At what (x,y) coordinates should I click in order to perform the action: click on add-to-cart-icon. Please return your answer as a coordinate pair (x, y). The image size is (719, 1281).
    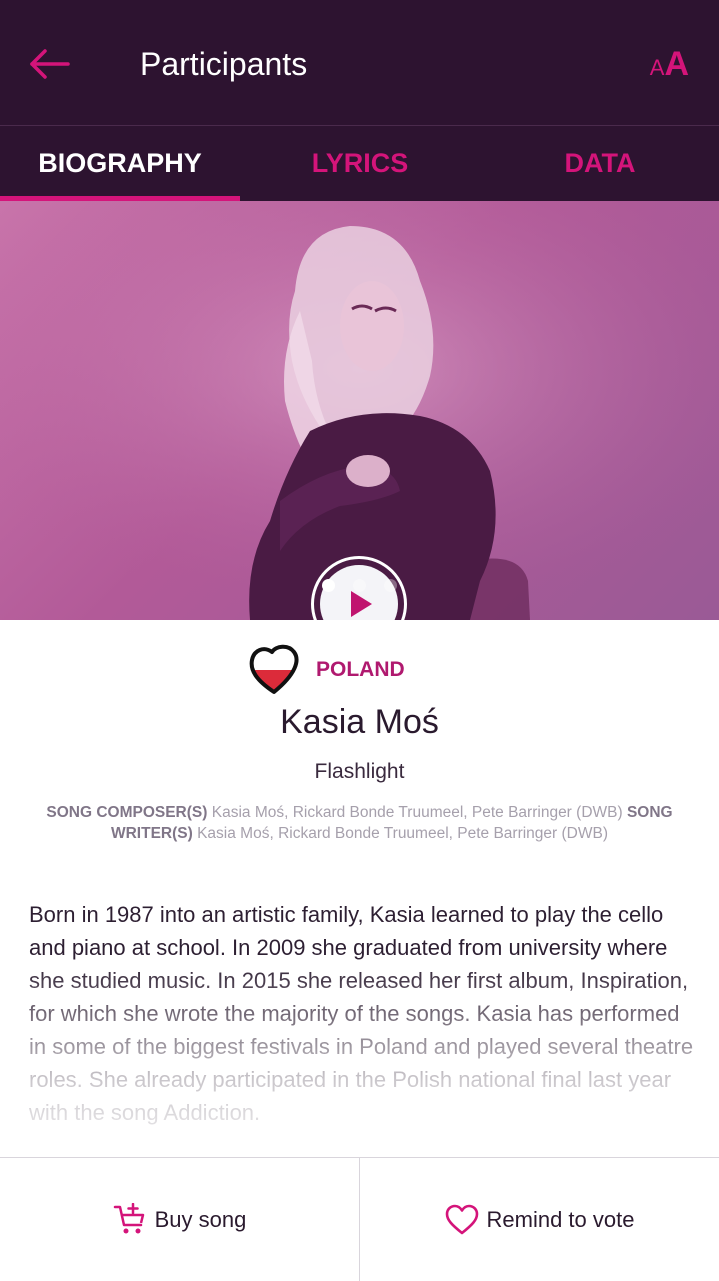
    Looking at the image, I should click on (128, 1217).